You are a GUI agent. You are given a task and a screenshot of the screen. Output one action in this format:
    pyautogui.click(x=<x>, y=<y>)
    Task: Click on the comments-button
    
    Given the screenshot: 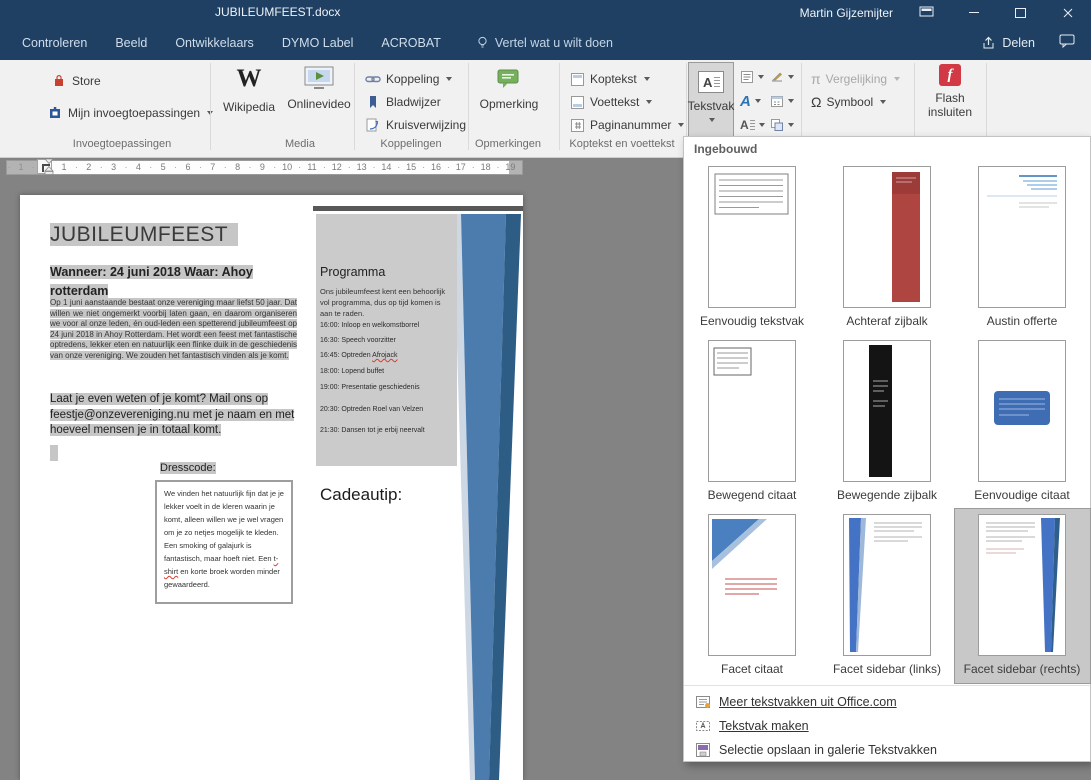 What is the action you would take?
    pyautogui.click(x=1067, y=42)
    